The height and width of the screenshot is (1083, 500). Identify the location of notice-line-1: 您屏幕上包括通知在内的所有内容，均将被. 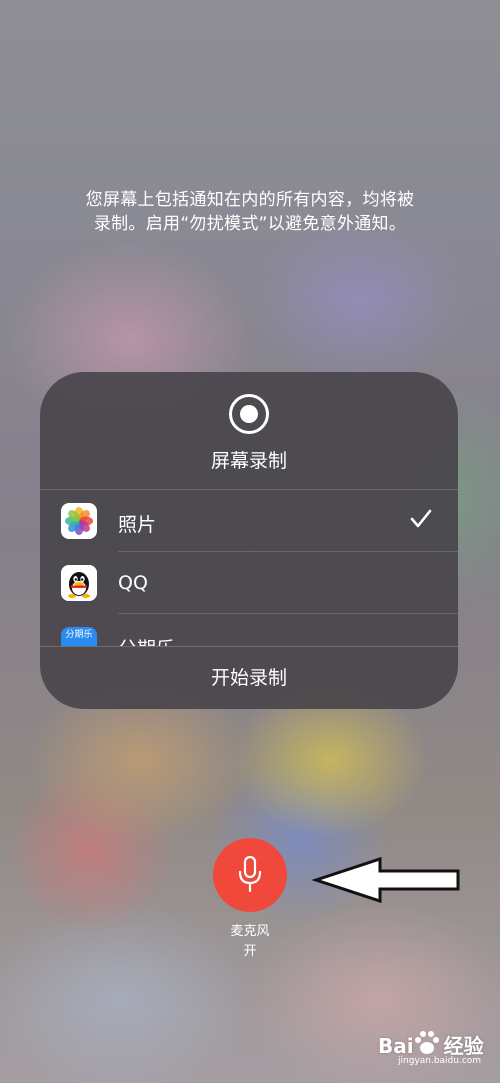
(250, 200).